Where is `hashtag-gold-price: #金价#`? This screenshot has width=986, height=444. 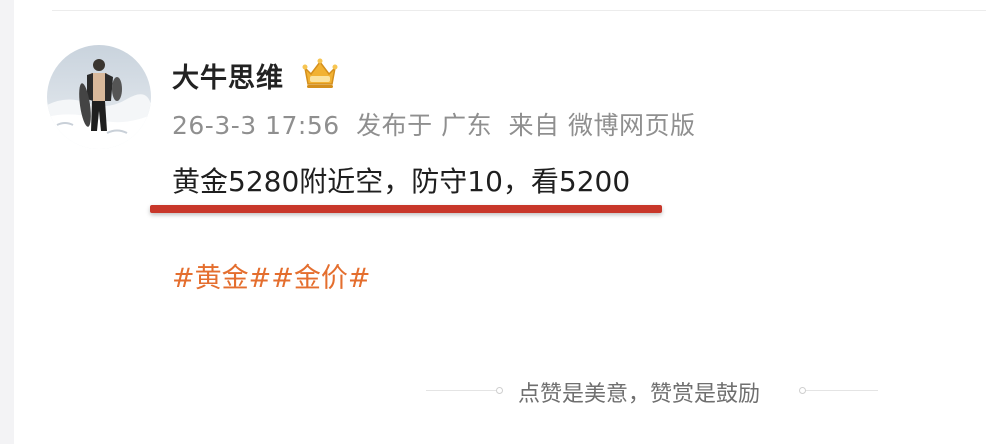
hashtag-gold-price: #金价# is located at coordinates (320, 278).